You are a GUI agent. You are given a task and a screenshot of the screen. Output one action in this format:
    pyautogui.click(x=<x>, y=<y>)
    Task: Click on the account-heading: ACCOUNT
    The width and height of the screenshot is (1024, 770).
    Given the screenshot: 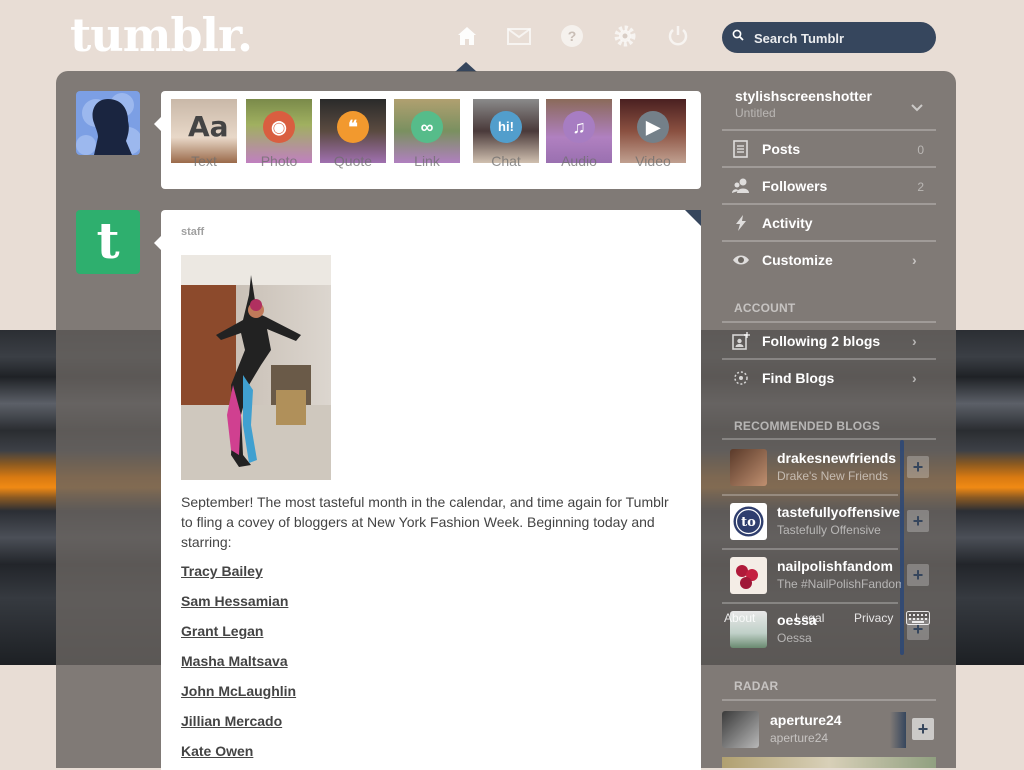 What is the action you would take?
    pyautogui.click(x=765, y=308)
    